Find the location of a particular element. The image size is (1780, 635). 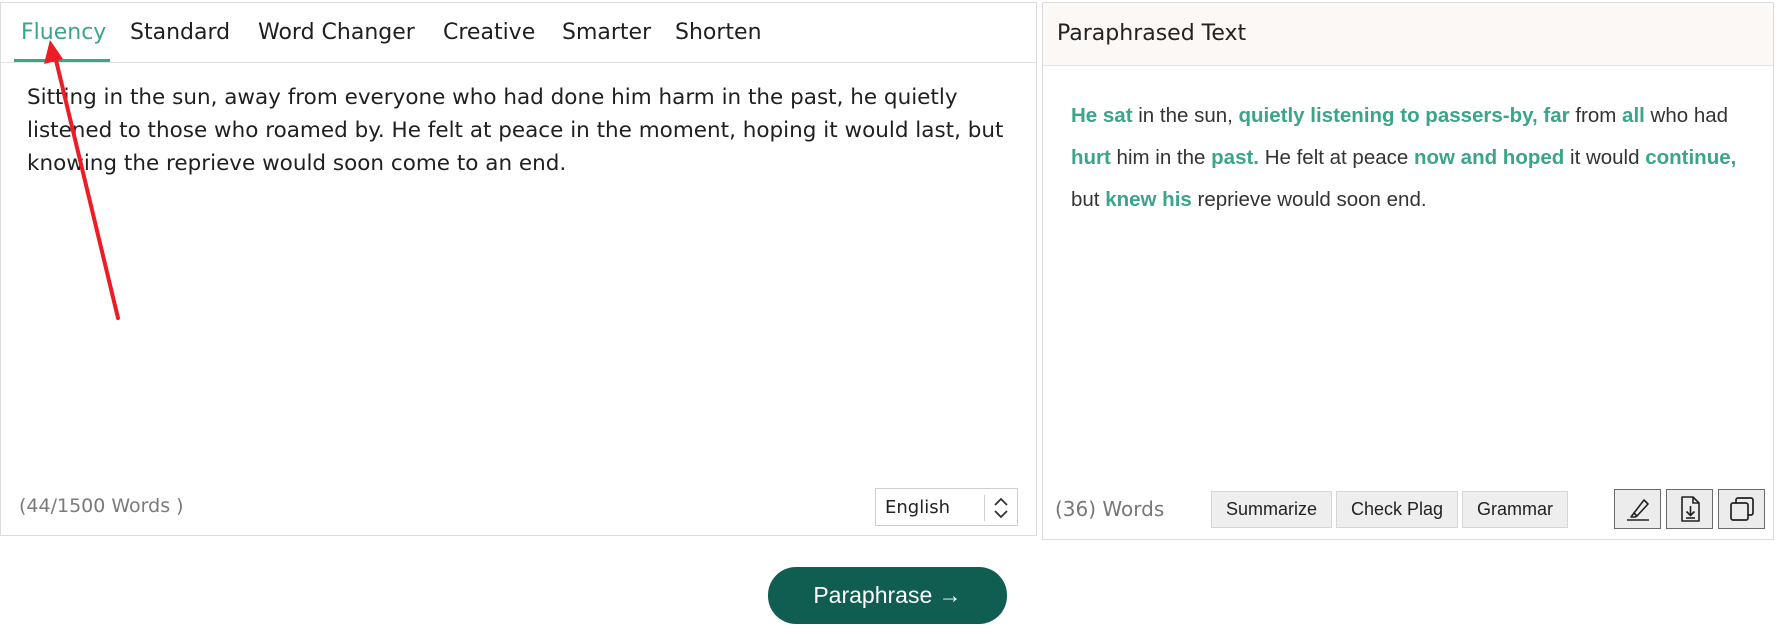

tab-creative: Creative is located at coordinates (489, 33).